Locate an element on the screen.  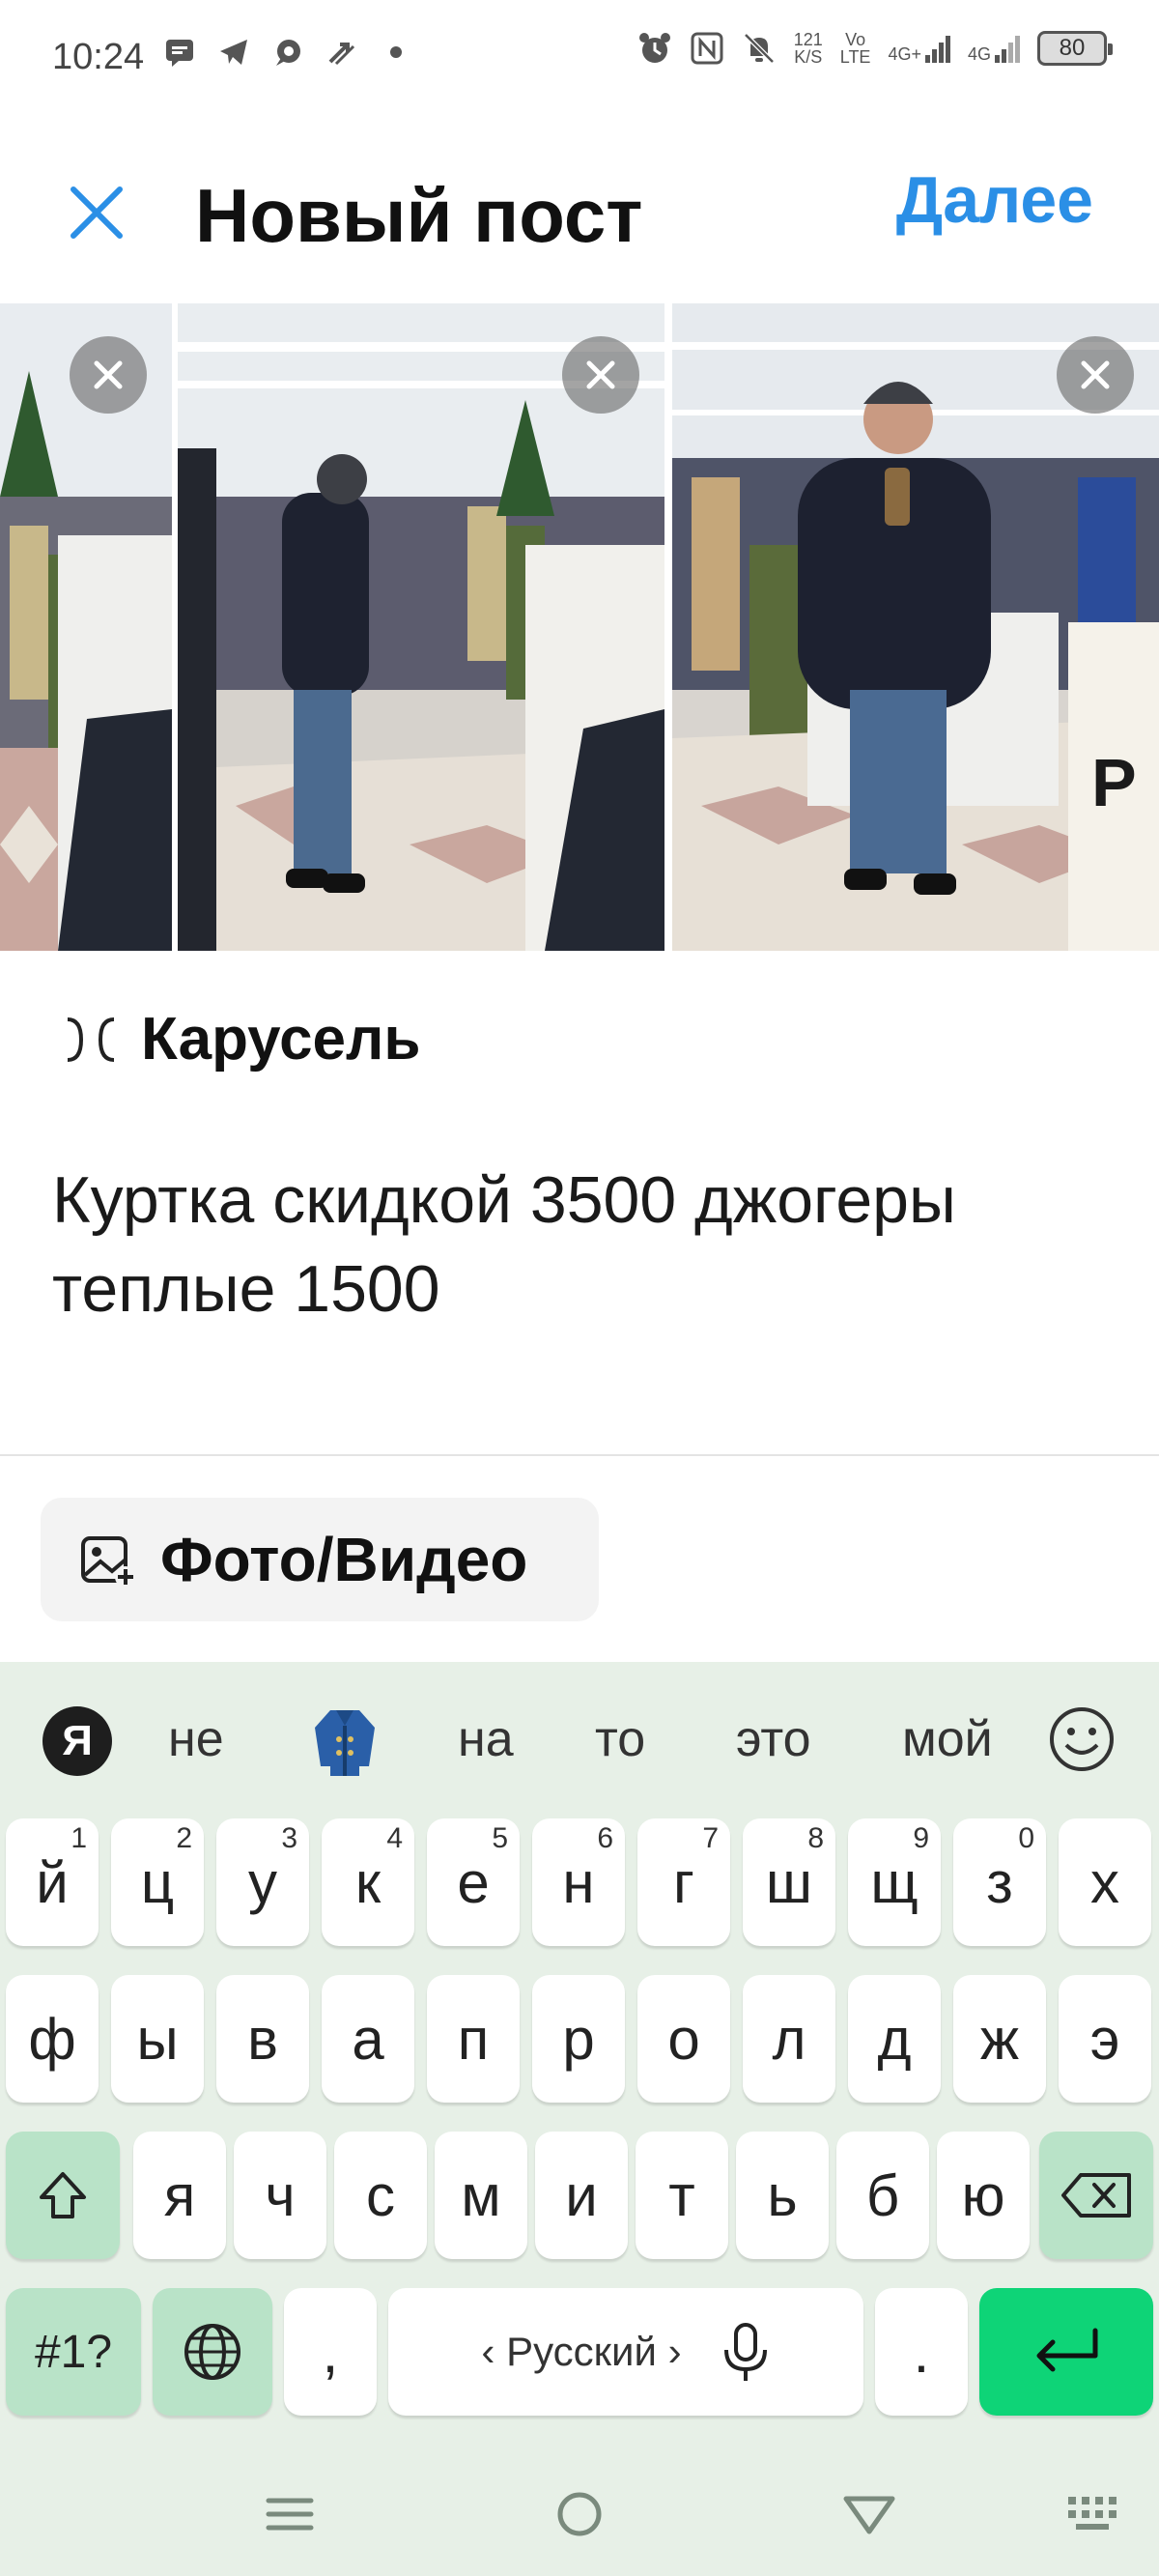
microphone-icon is located at coordinates (746, 2352).